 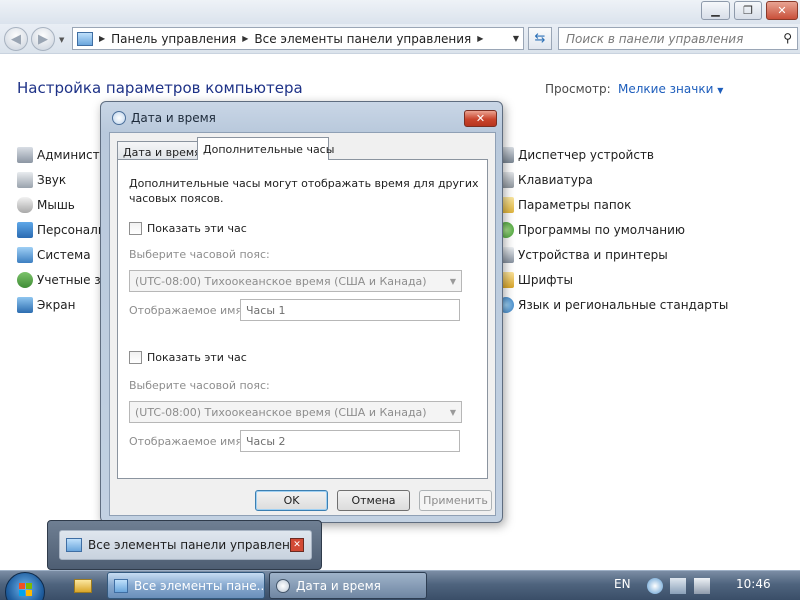 I want to click on thumbnail-close-button: ✕, so click(x=297, y=545).